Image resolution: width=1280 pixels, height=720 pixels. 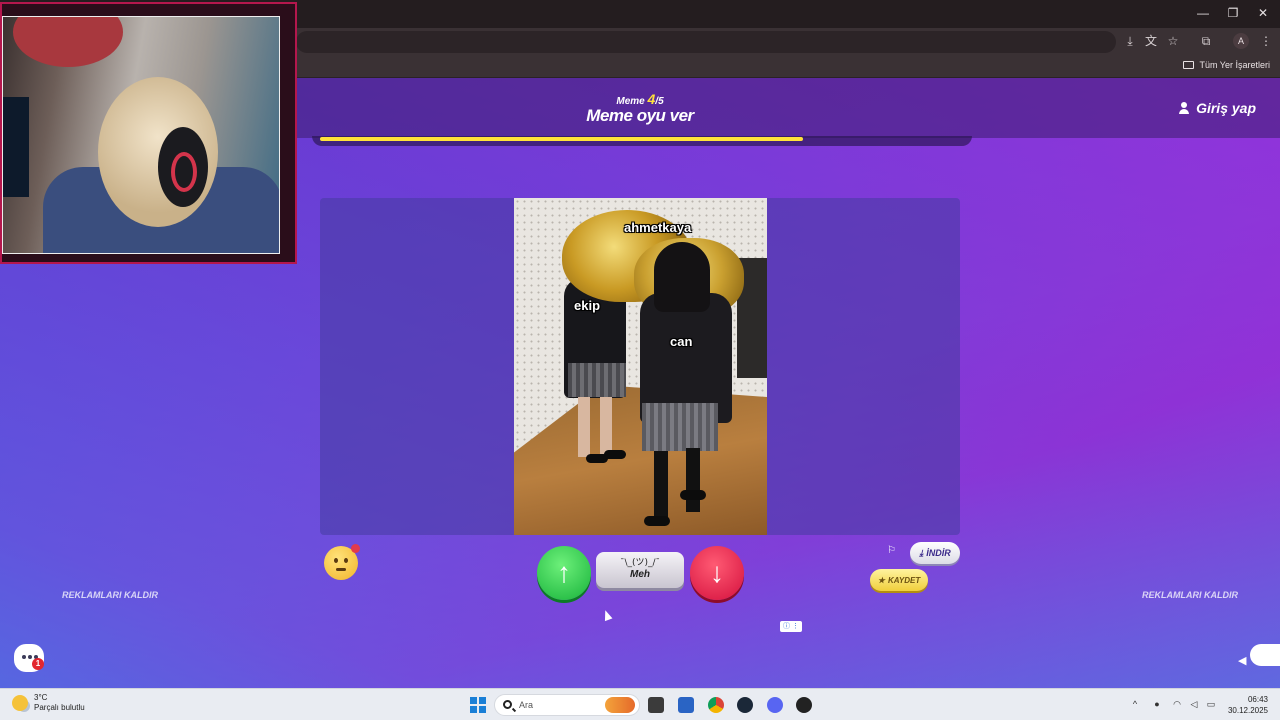 I want to click on arrow-down-icon: ↓, so click(x=717, y=572).